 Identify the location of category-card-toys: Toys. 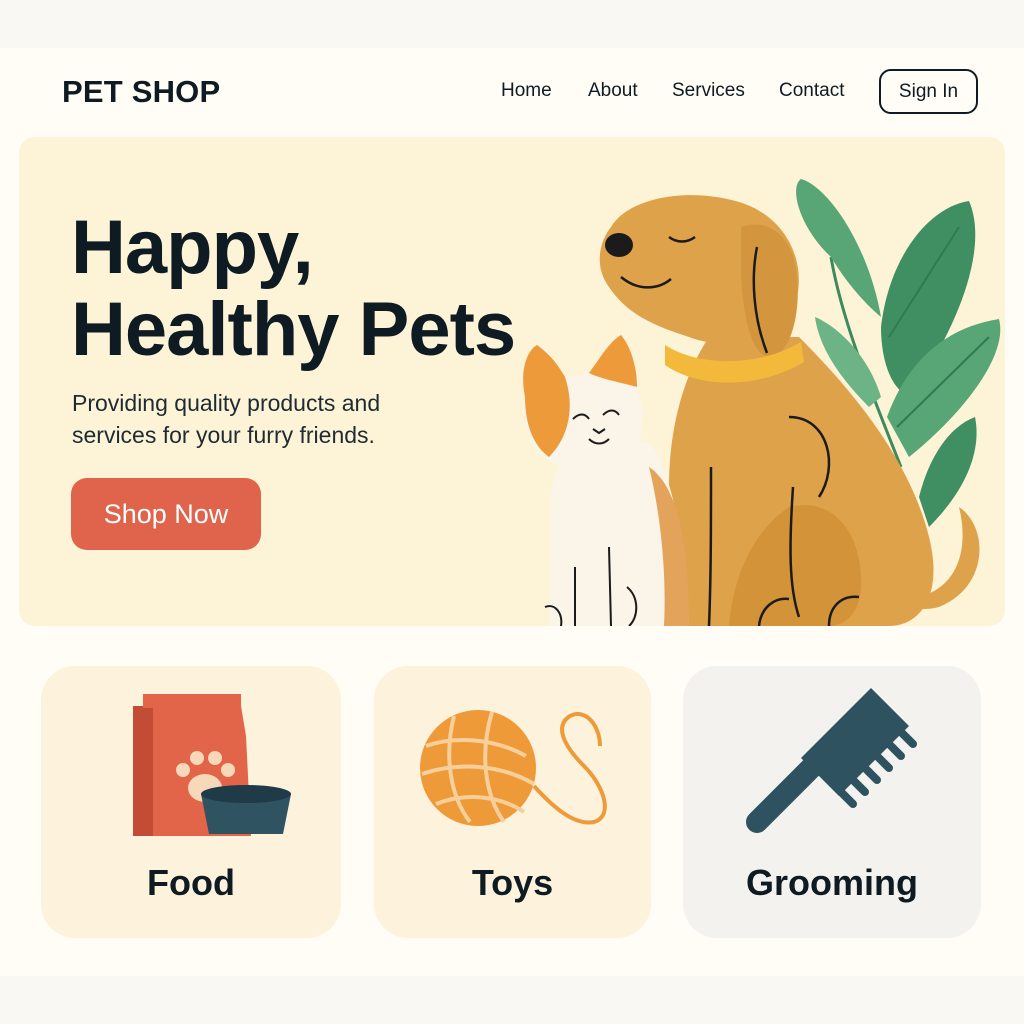
(512, 802).